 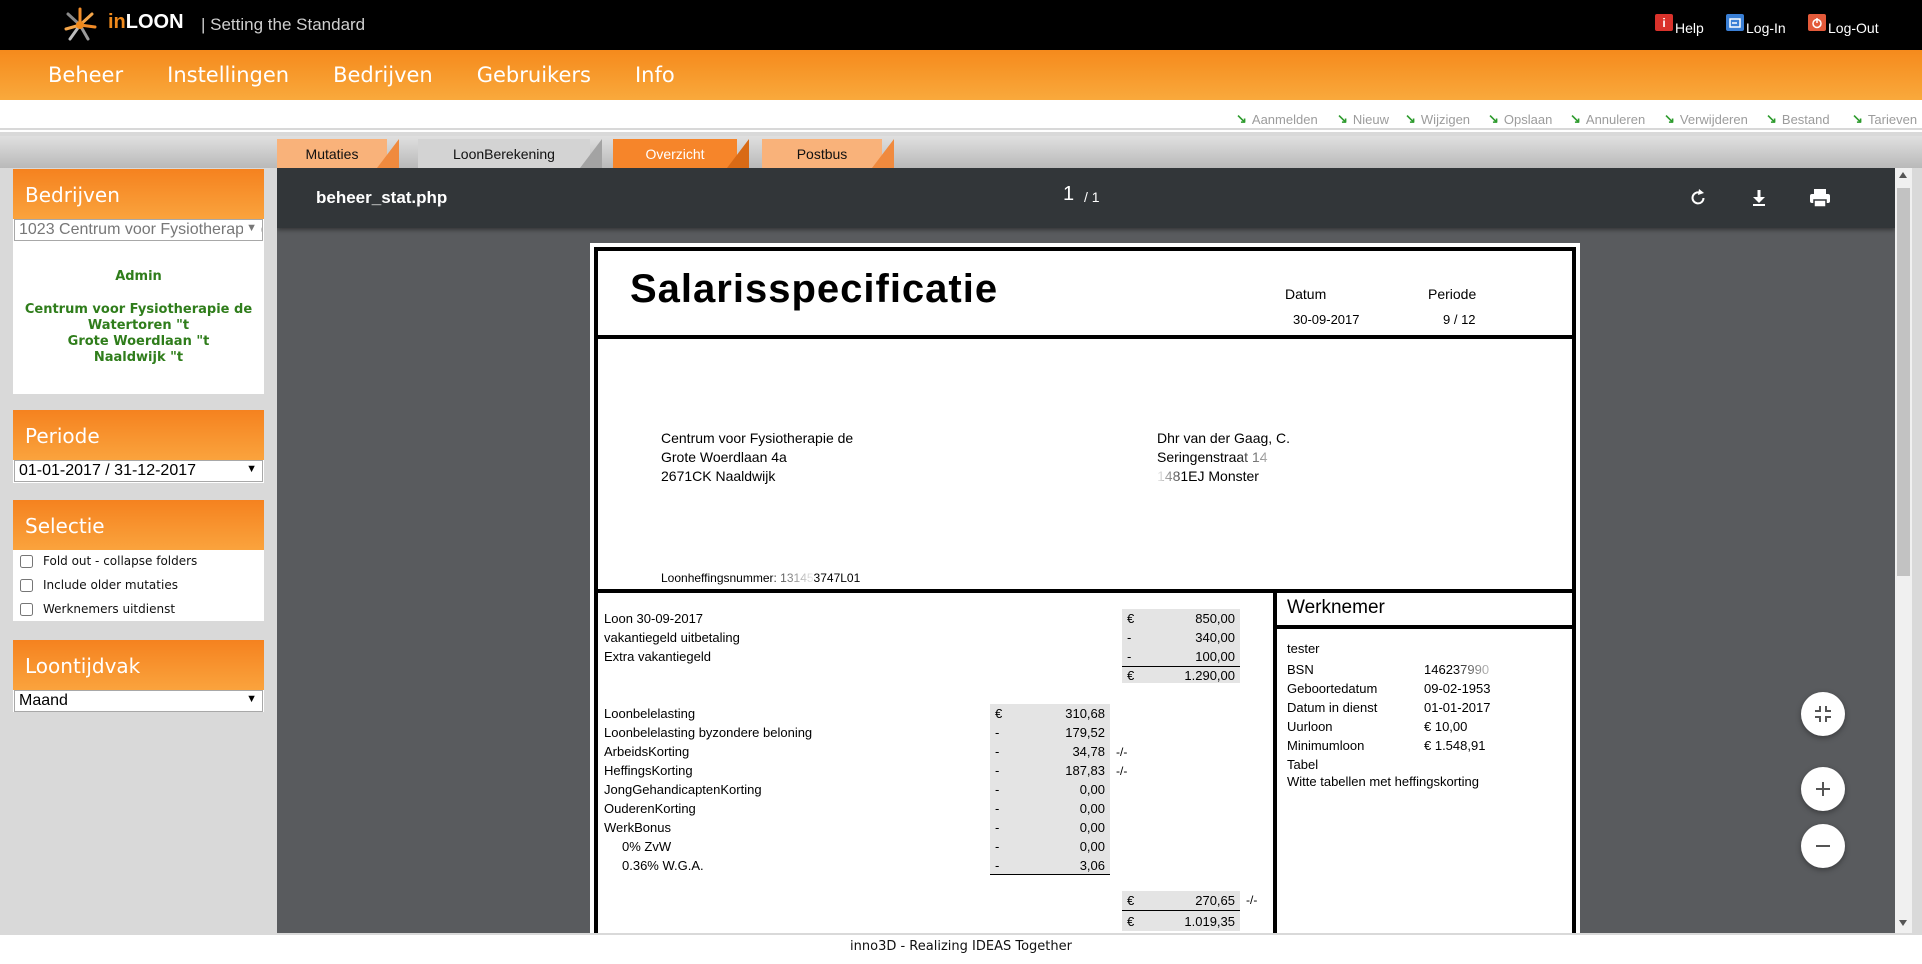 What do you see at coordinates (26, 561) in the screenshot?
I see `fold-out-checkbox` at bounding box center [26, 561].